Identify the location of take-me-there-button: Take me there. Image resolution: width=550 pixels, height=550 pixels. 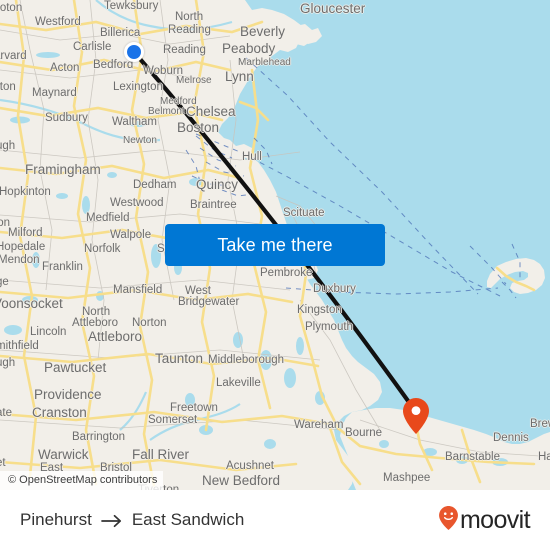
(275, 245).